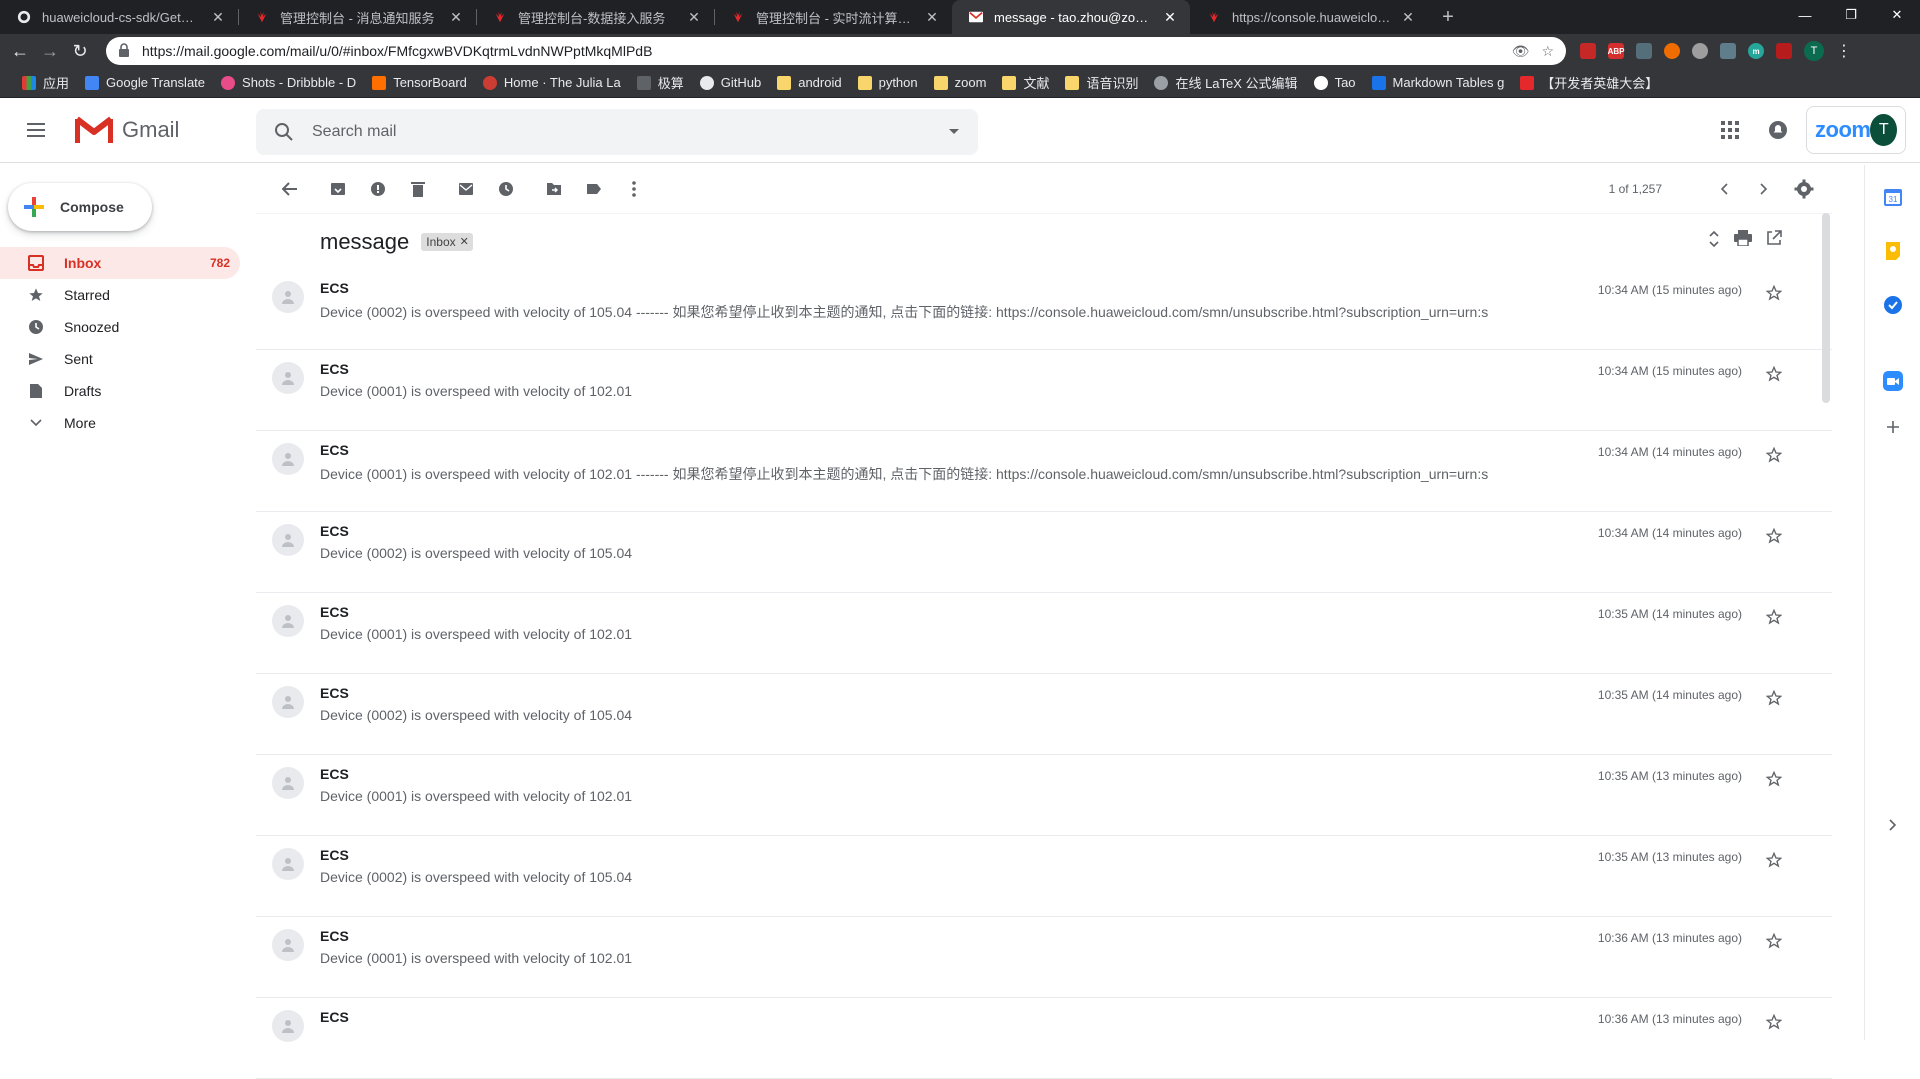 The image size is (1920, 1079). I want to click on older-icon, so click(1764, 189).